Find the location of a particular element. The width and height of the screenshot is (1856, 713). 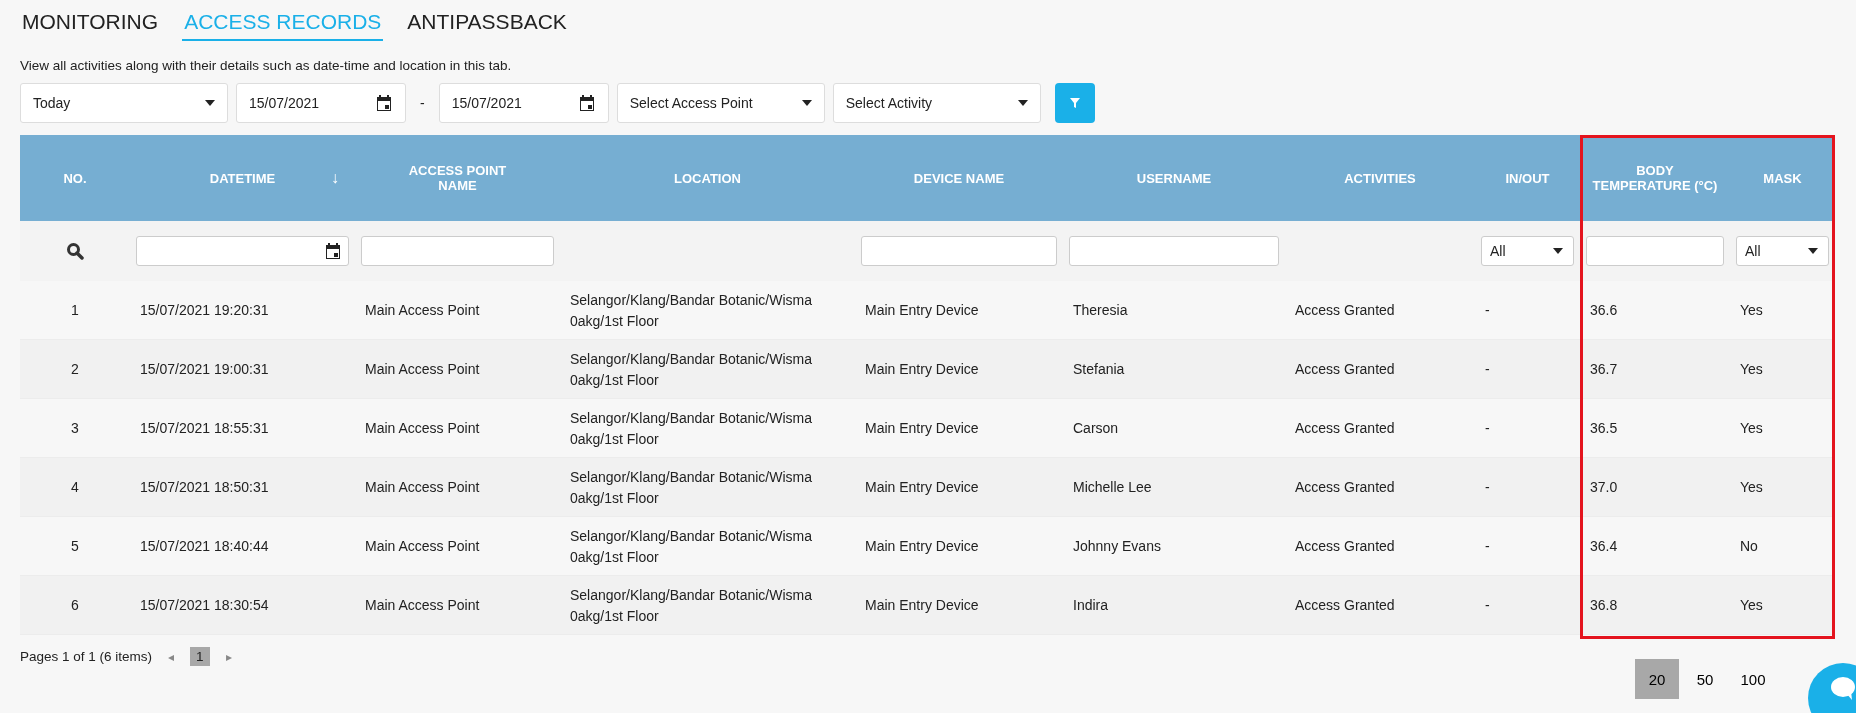

table-cell-text: 4 is located at coordinates (75, 488).